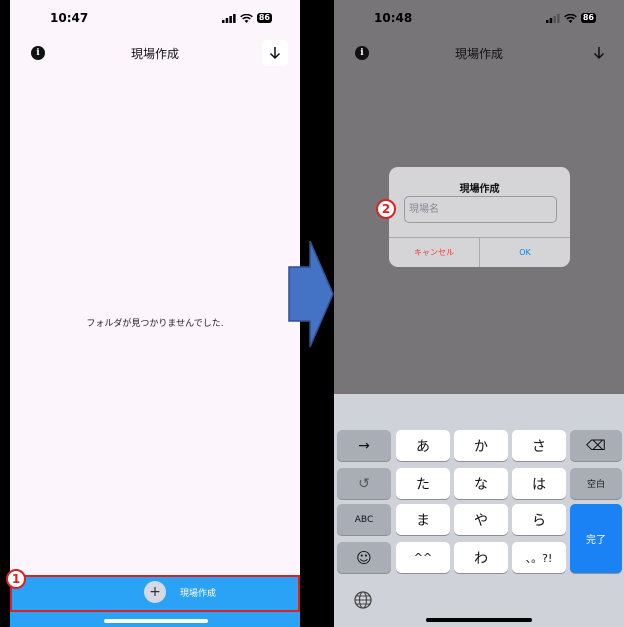 This screenshot has height=627, width=624. Describe the element at coordinates (434, 252) in the screenshot. I see `cancel-button: キャンセル` at that location.